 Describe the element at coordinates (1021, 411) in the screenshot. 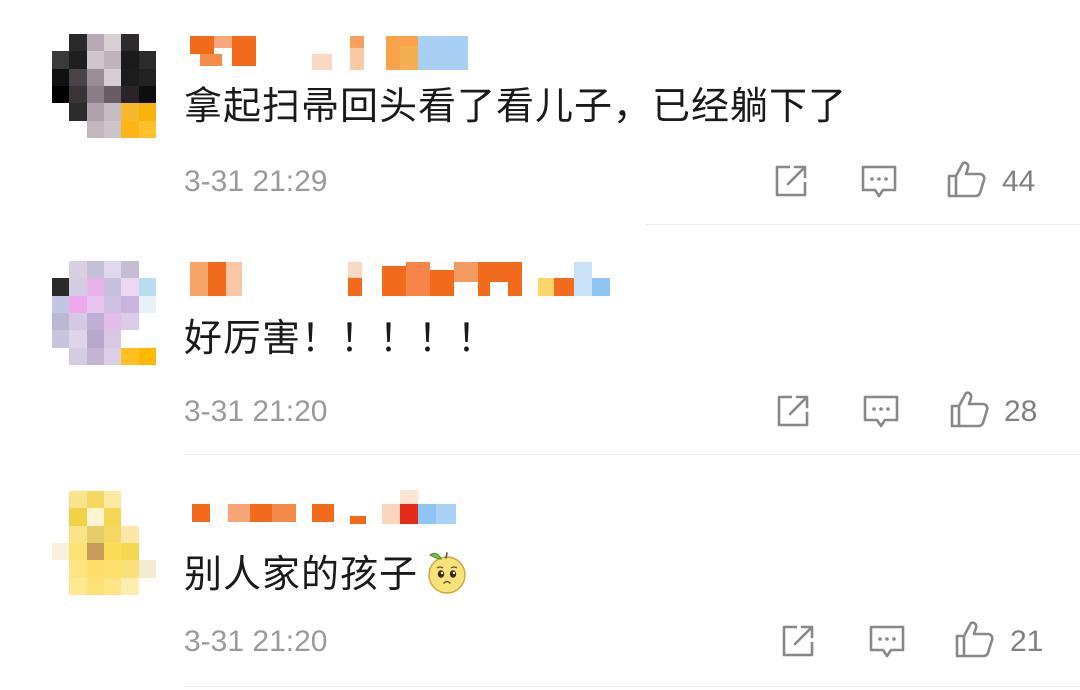

I see `like-count: 28` at that location.